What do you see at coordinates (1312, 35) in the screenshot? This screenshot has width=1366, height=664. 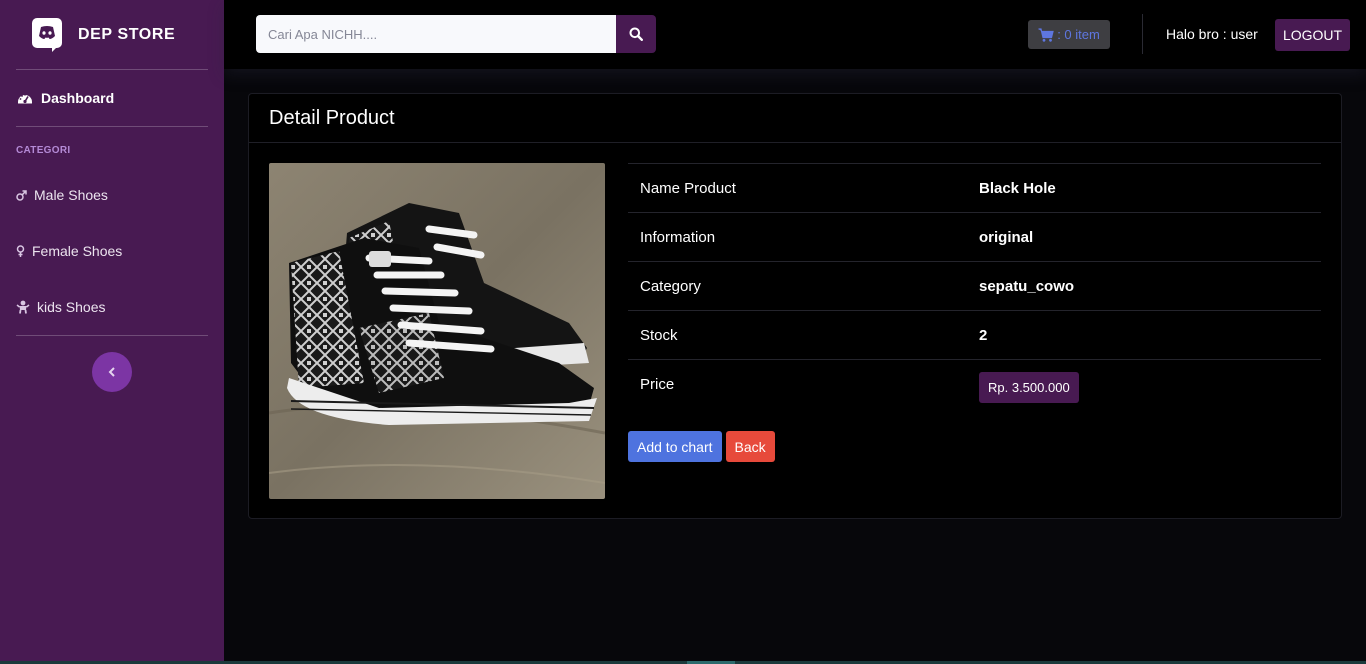 I see `logout-button: LOGOUT` at bounding box center [1312, 35].